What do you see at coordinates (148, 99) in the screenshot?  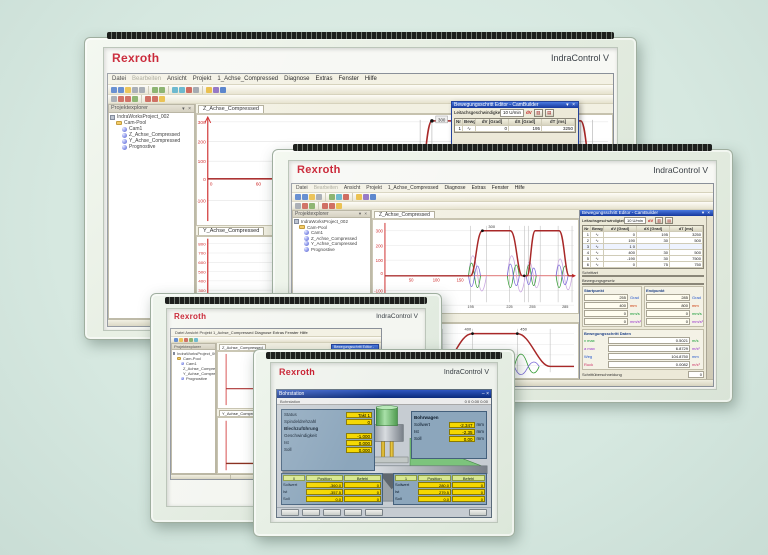 I see `curve-icon` at bounding box center [148, 99].